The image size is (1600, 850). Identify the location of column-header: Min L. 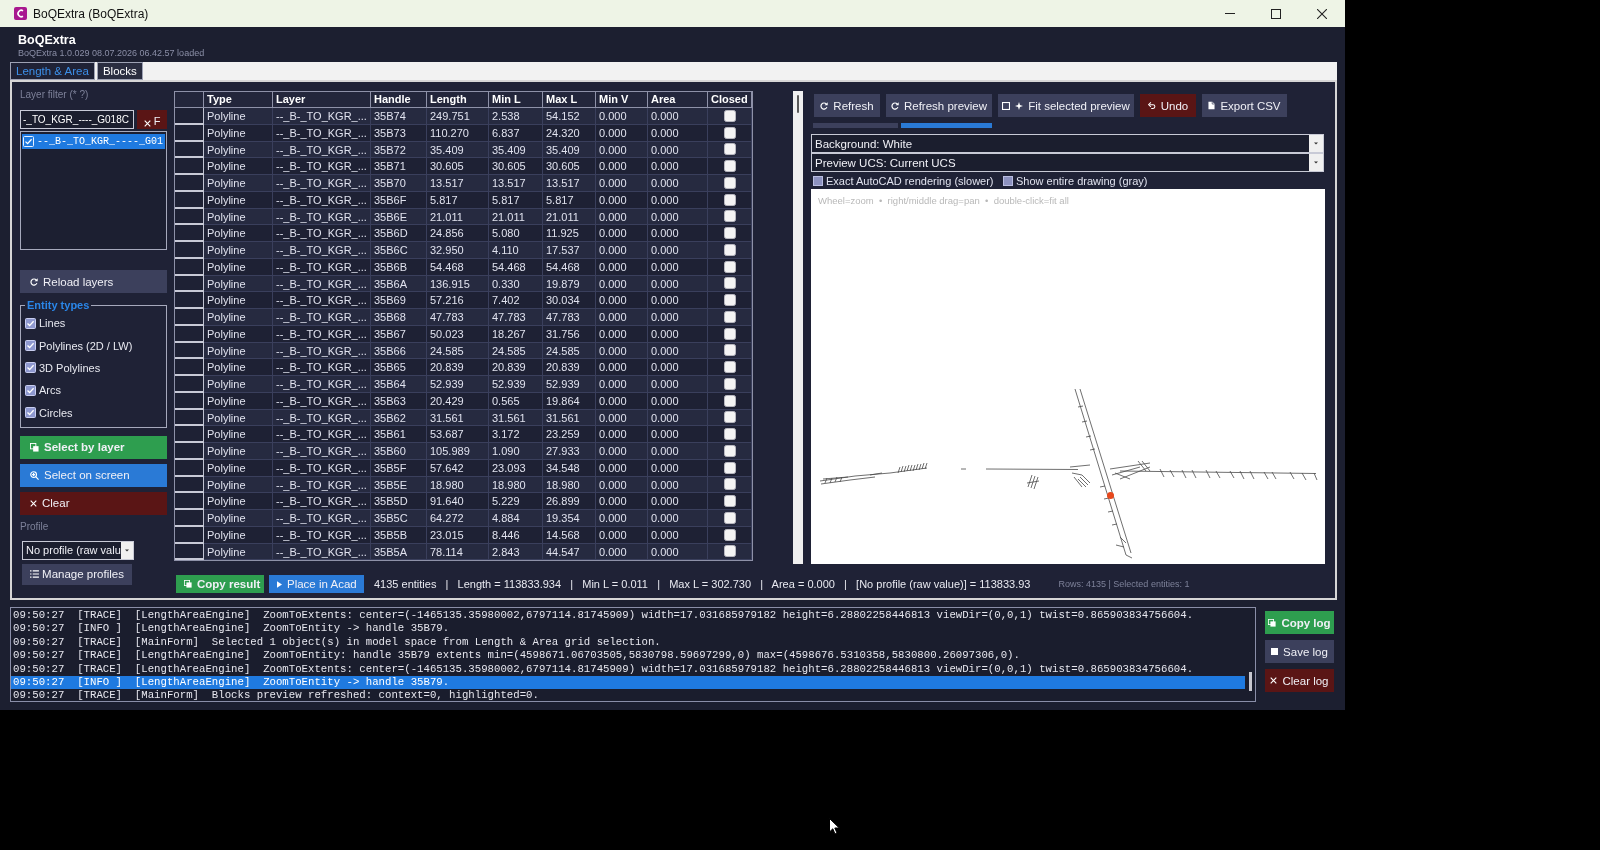
(516, 100).